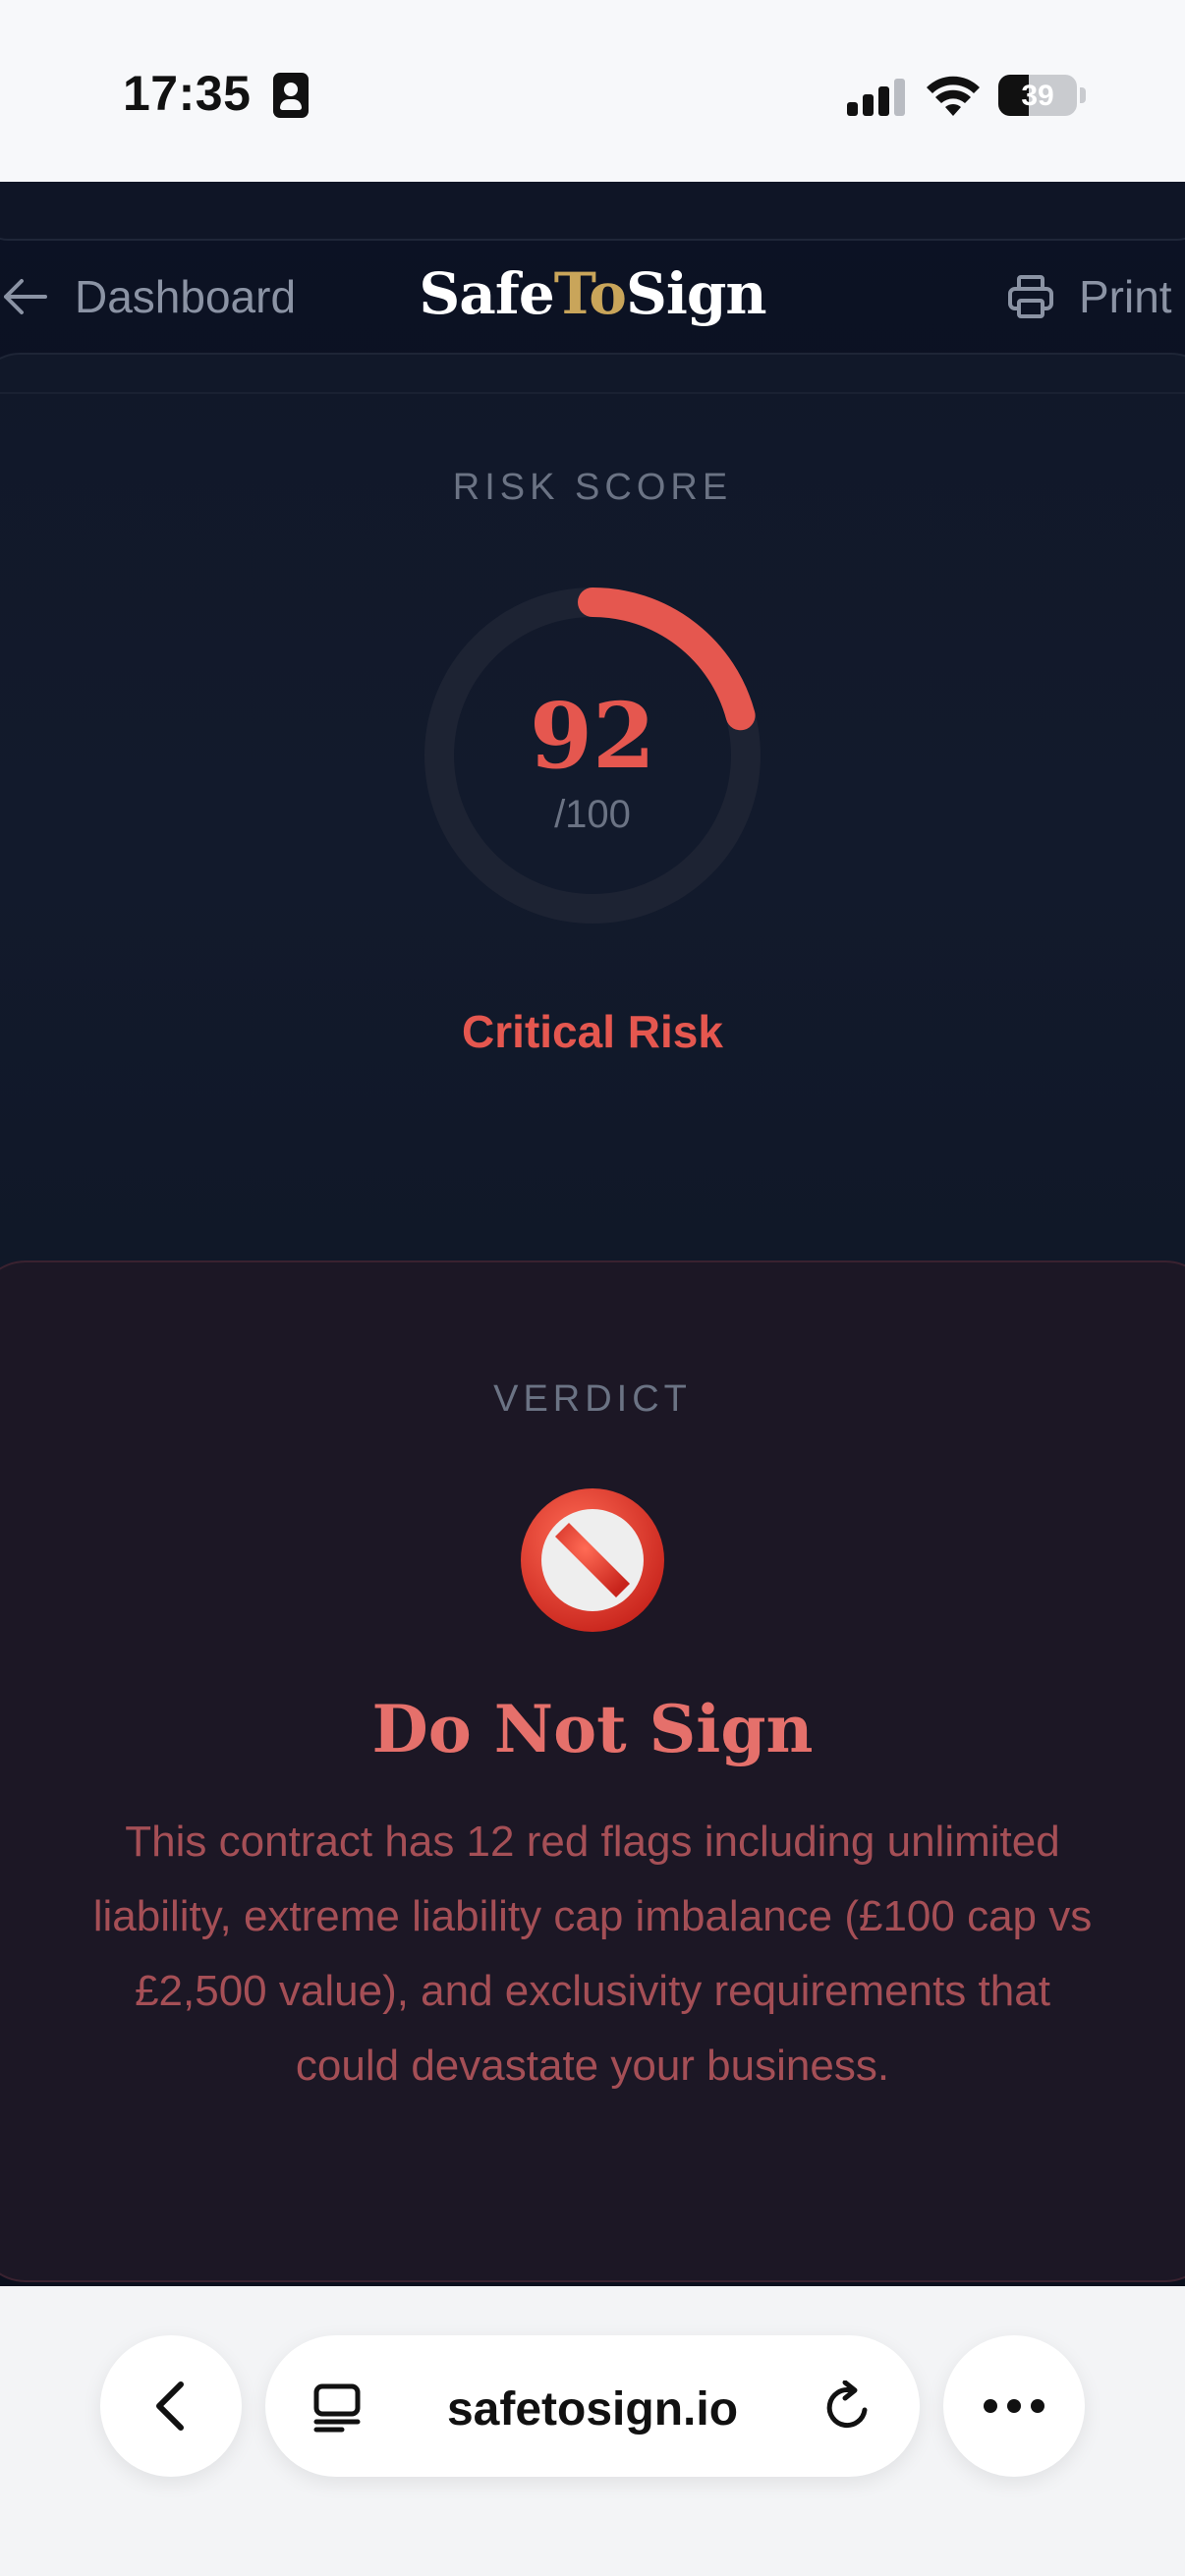 Image resolution: width=1185 pixels, height=2576 pixels. I want to click on risk-score-max: /100, so click(592, 814).